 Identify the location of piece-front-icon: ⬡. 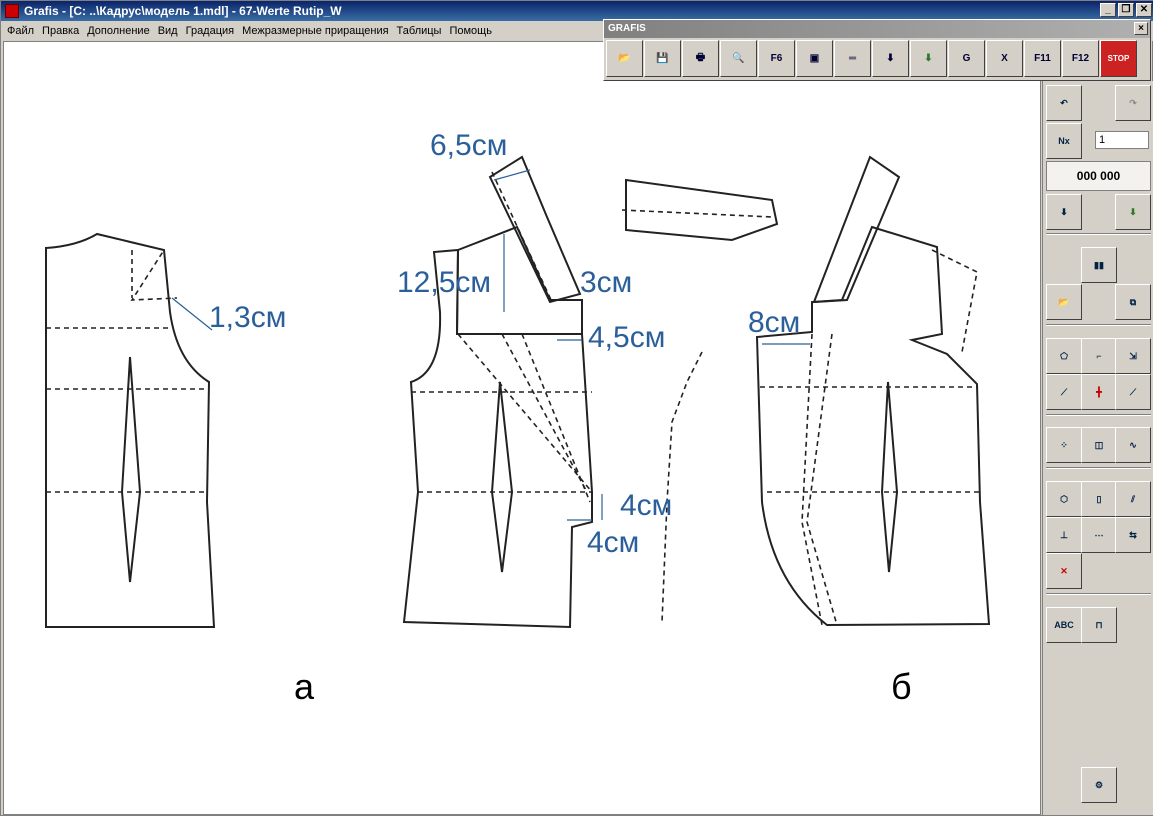
(1064, 499).